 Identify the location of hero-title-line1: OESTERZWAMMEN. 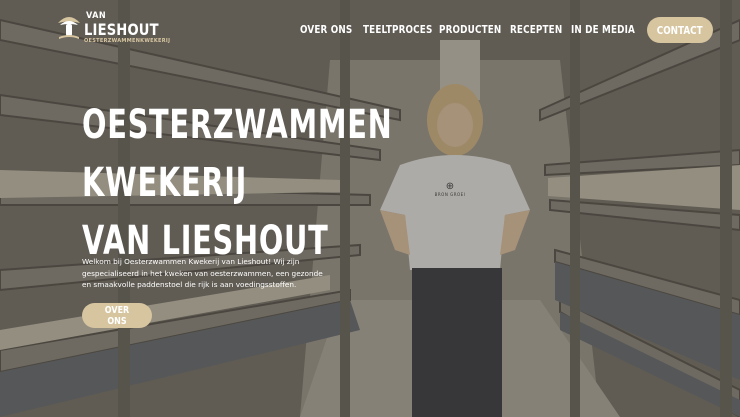
(237, 125).